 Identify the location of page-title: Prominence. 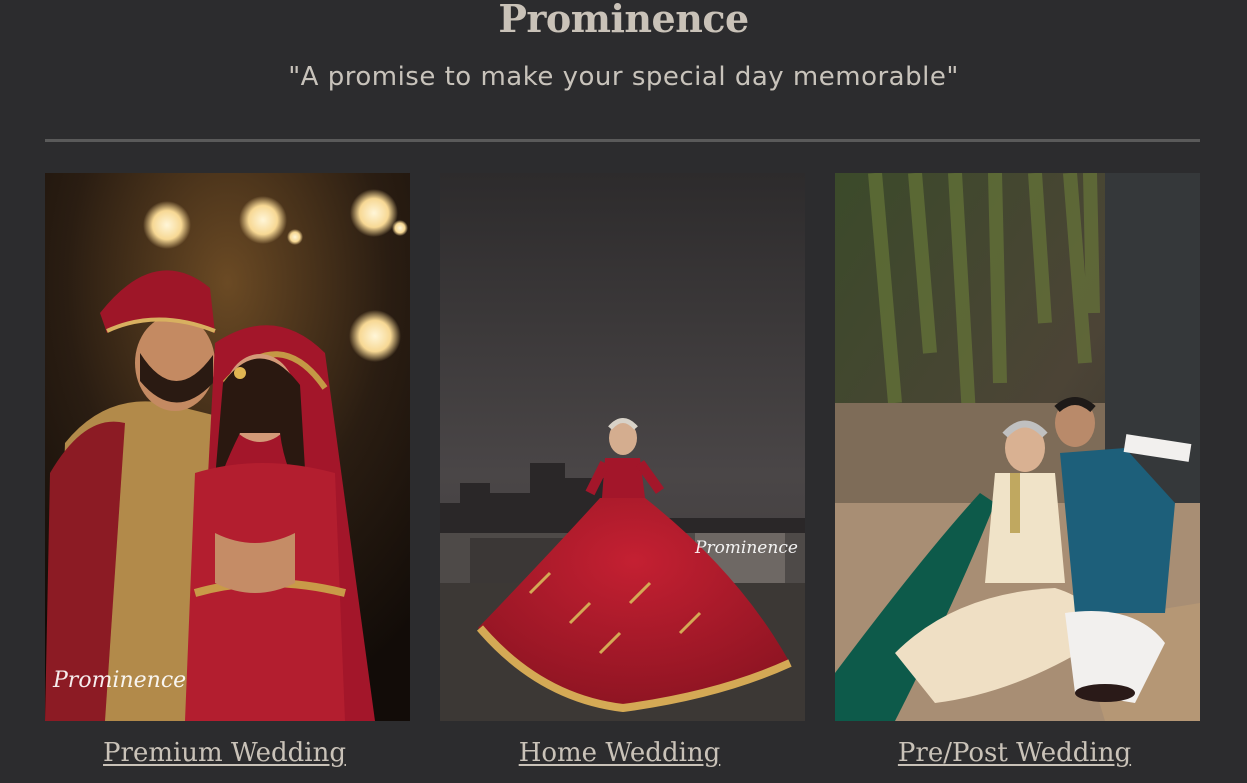
(623, 20).